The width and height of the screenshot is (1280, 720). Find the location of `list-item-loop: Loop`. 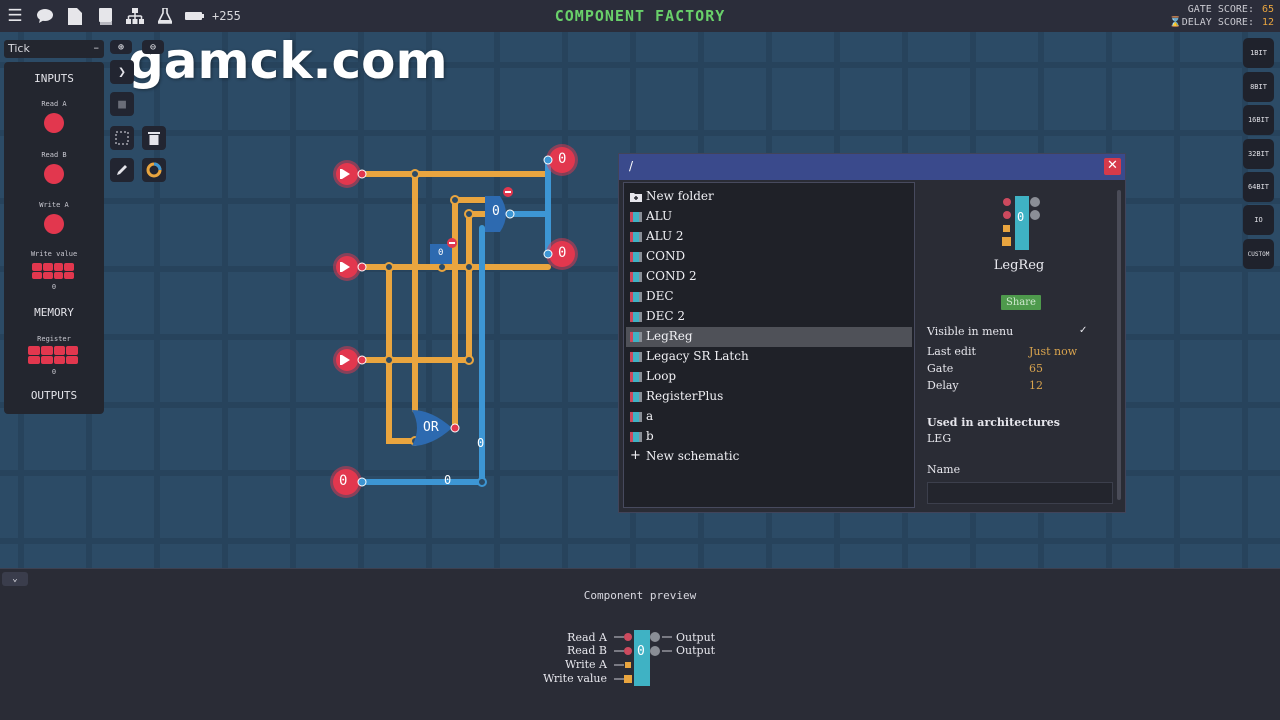

list-item-loop: Loop is located at coordinates (769, 377).